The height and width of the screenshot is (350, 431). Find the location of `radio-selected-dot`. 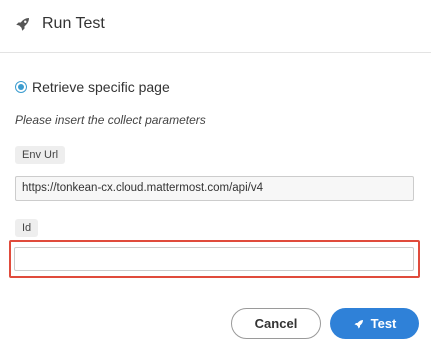

radio-selected-dot is located at coordinates (21, 87).